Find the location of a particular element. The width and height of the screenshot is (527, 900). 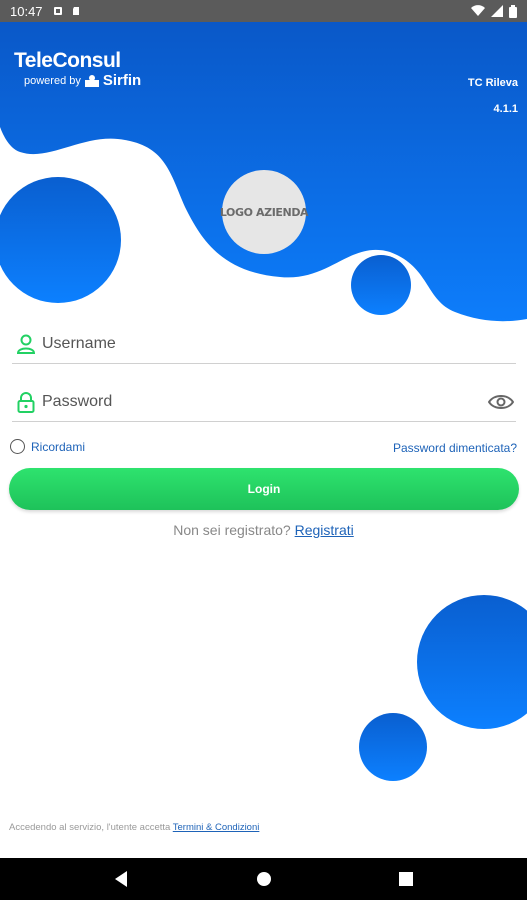

decor-circle-bottom-right is located at coordinates (472, 662).